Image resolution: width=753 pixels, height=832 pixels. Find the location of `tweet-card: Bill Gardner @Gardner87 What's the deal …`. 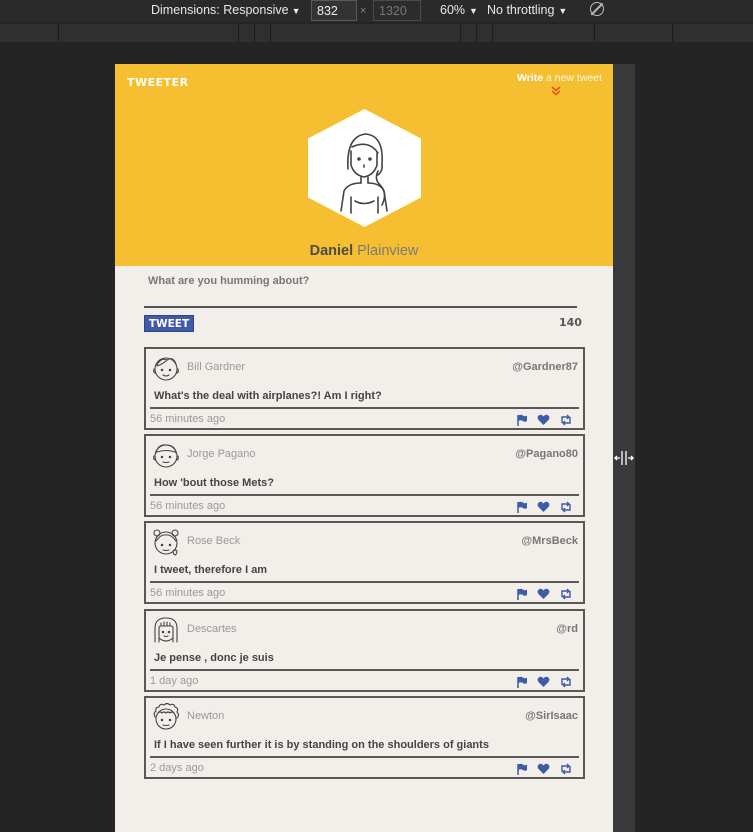

tweet-card: Bill Gardner @Gardner87 What's the deal … is located at coordinates (364, 388).